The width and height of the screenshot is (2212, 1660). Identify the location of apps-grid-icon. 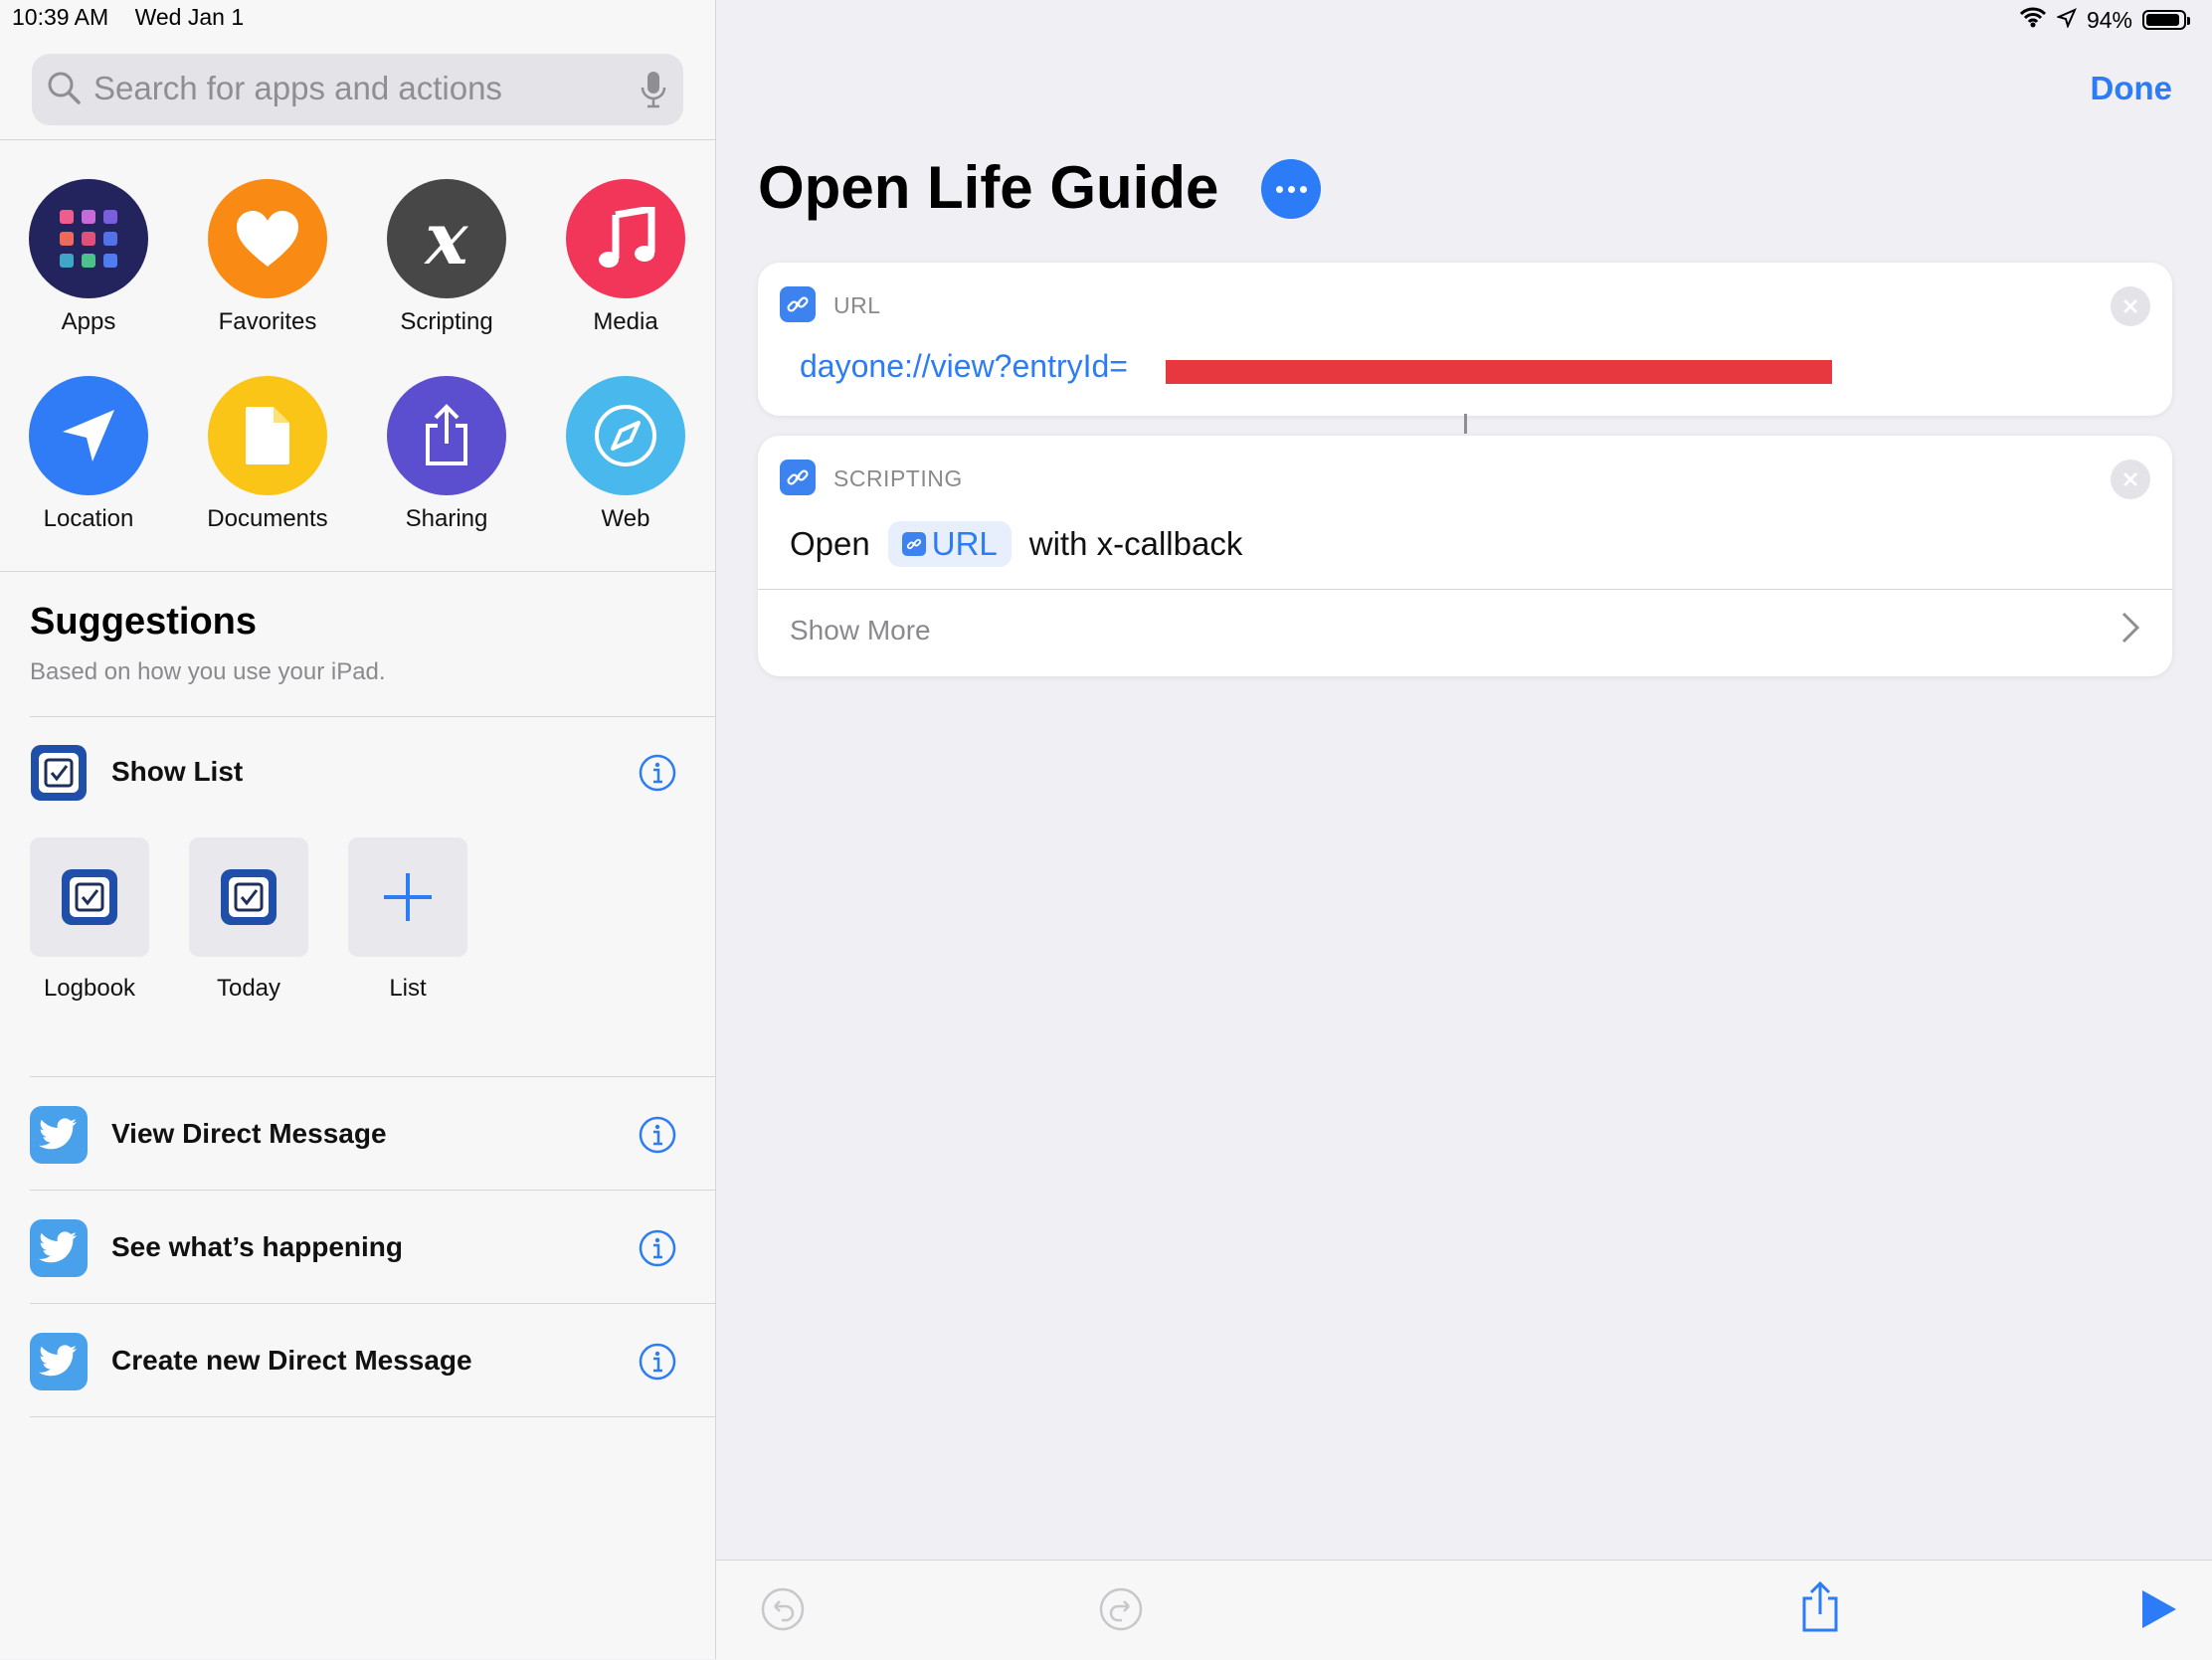
(88, 238).